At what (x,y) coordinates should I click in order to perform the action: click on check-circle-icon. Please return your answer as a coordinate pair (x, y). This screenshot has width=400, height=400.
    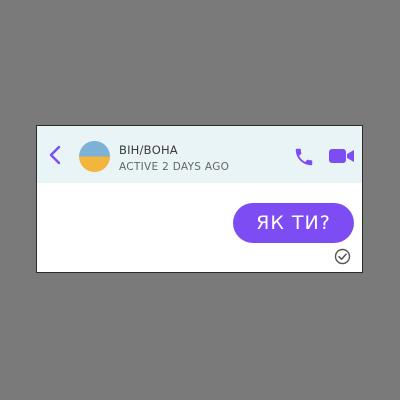
    Looking at the image, I should click on (342, 256).